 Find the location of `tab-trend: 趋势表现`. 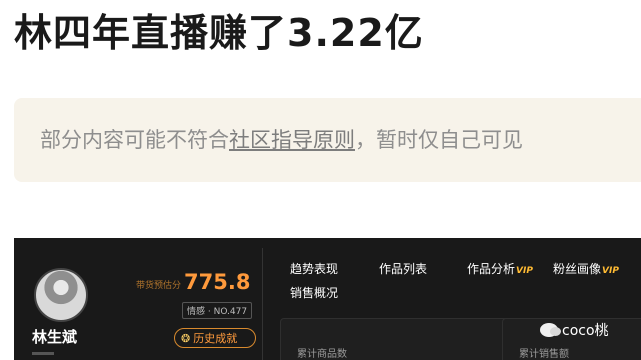

tab-trend: 趋势表现 is located at coordinates (314, 268).